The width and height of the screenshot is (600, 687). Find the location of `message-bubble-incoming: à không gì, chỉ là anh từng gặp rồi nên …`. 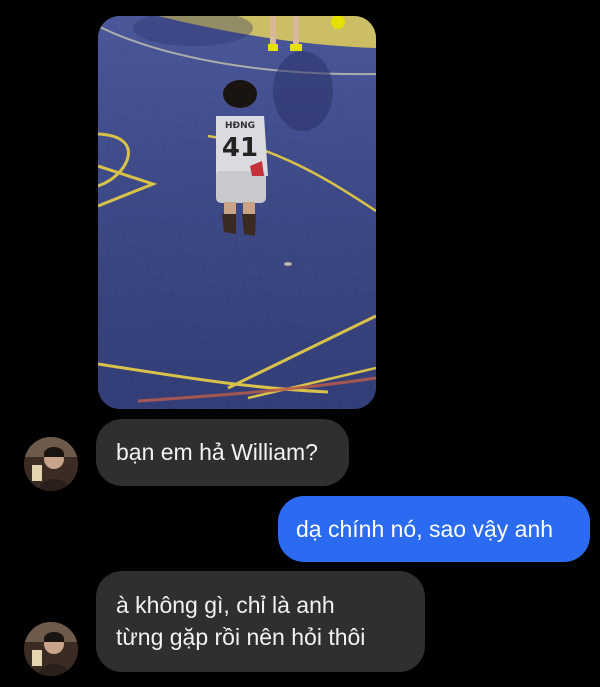

message-bubble-incoming: à không gì, chỉ là anh từng gặp rồi nên … is located at coordinates (260, 621).